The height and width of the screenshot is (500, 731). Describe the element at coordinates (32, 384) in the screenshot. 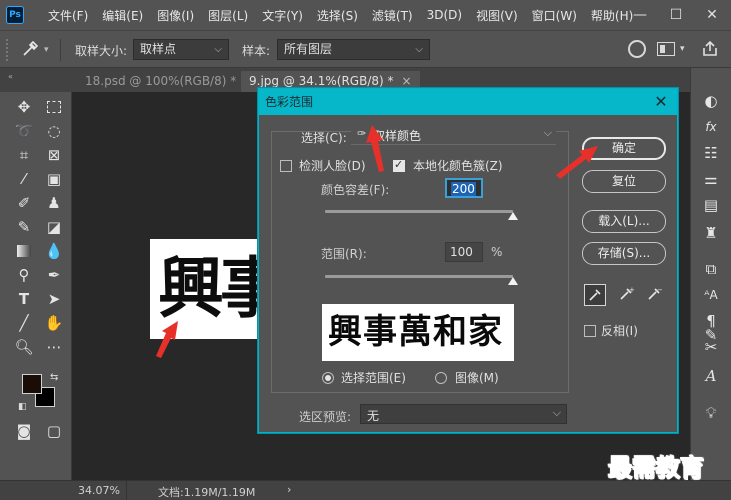

I see `foreground-color-swatch` at that location.